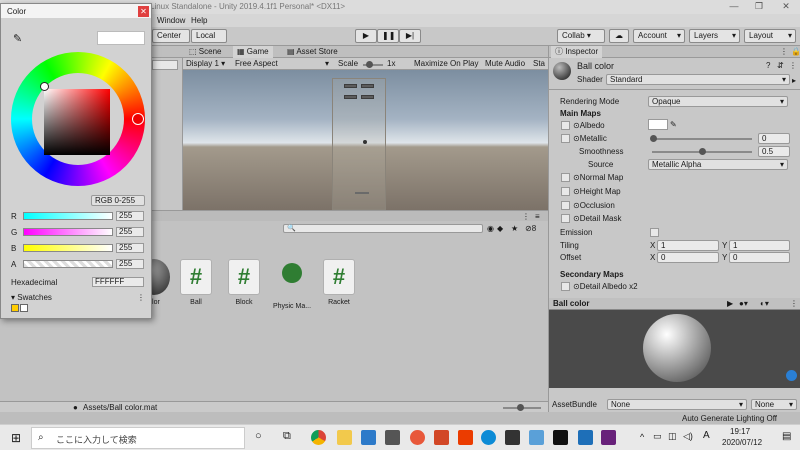  I want to click on hex-input: FFFFFF, so click(118, 282).